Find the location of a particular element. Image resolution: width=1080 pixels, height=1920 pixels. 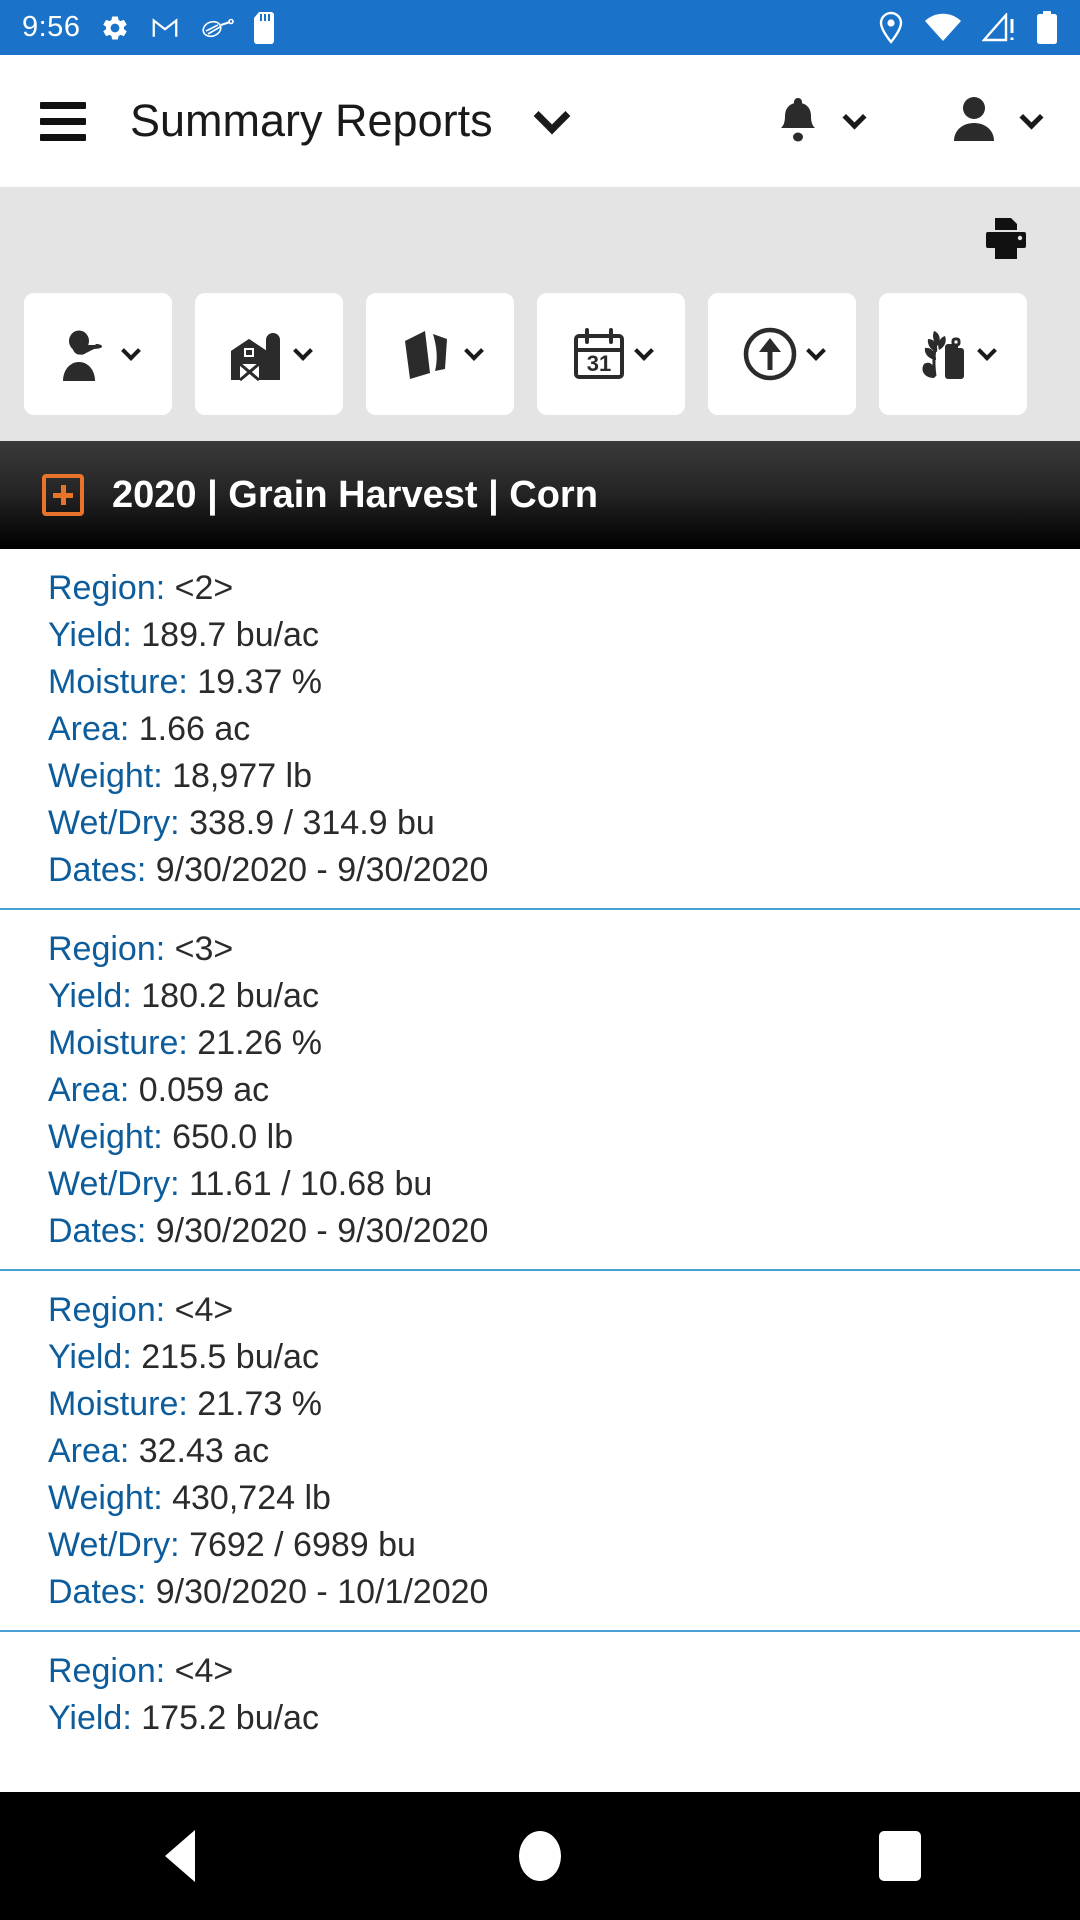

group-header-title: 2020 | Grain Harvest | Corn is located at coordinates (355, 494).